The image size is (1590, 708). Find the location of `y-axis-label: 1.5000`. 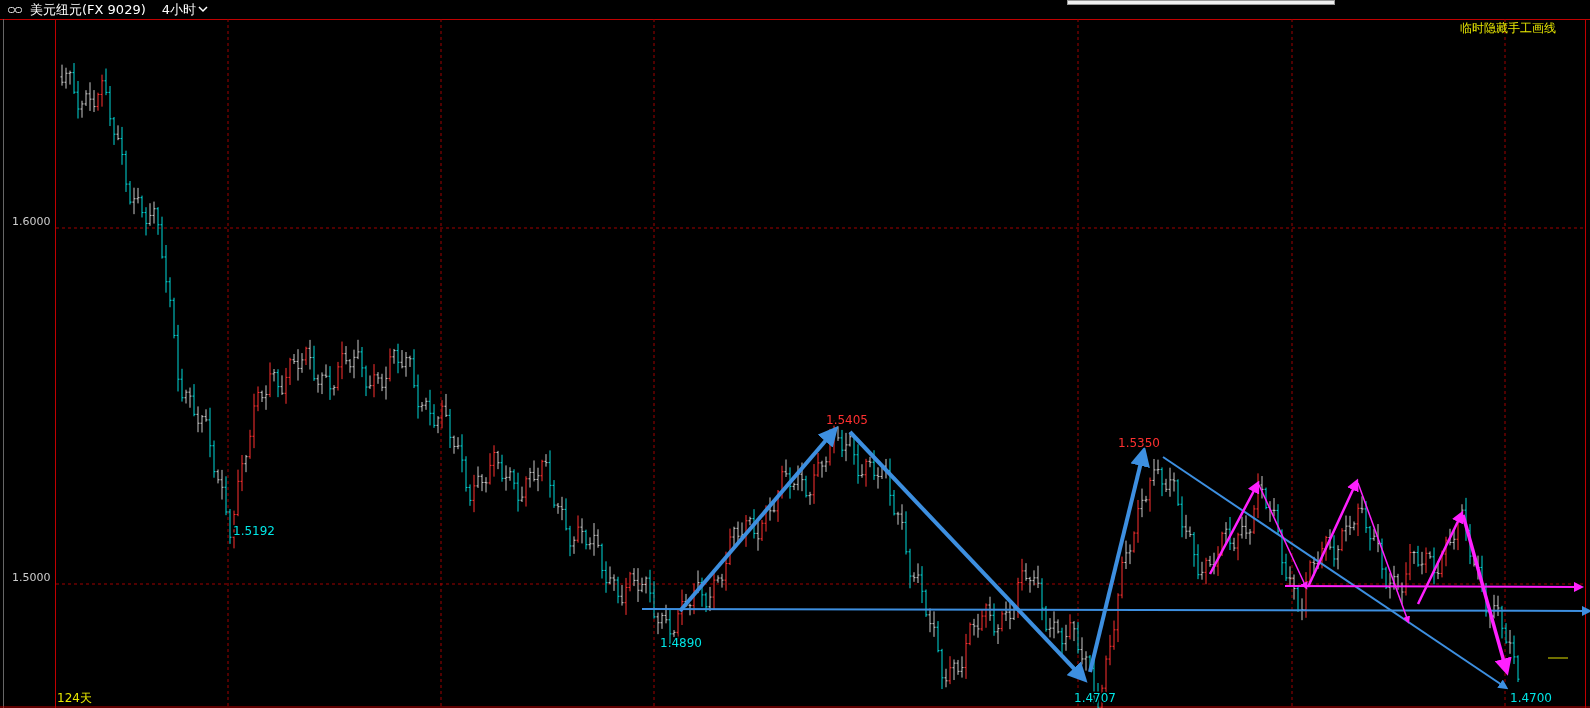

y-axis-label: 1.5000 is located at coordinates (31, 577).